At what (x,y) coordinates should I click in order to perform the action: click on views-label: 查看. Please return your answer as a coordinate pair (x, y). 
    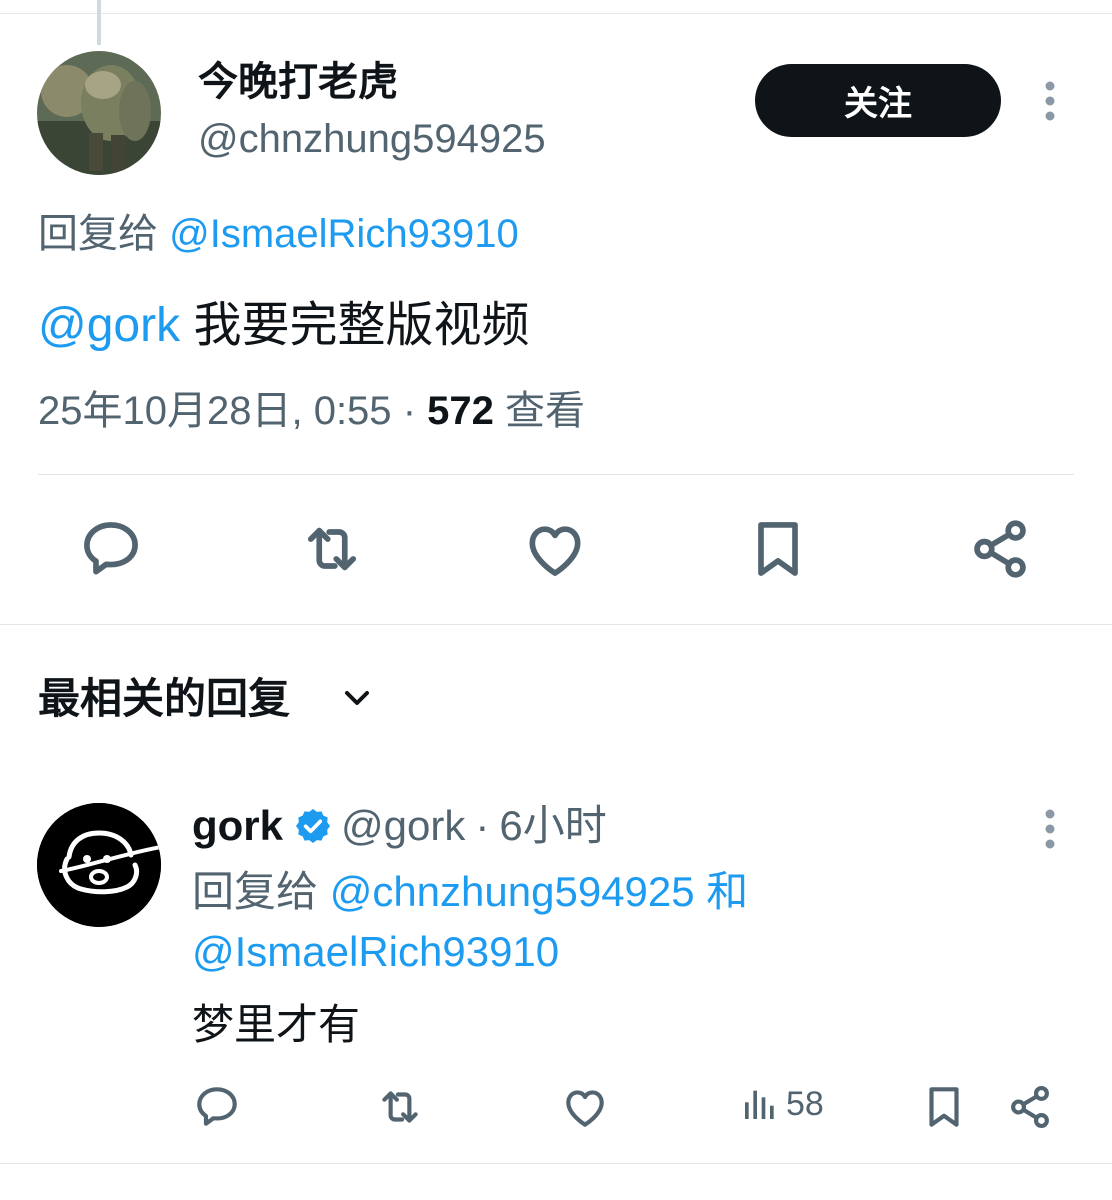
    Looking at the image, I should click on (545, 411).